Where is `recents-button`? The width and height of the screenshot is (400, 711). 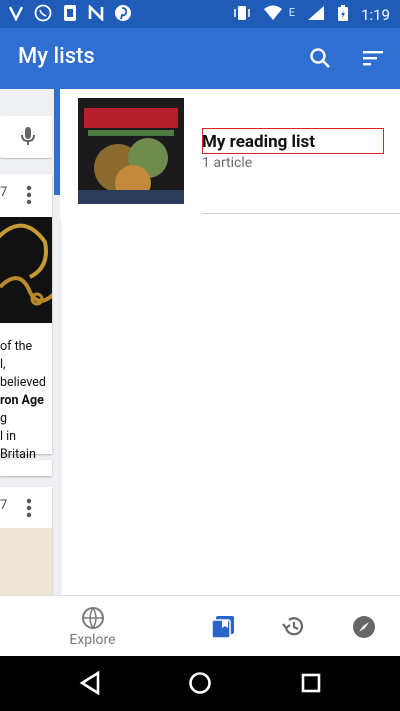 recents-button is located at coordinates (311, 683).